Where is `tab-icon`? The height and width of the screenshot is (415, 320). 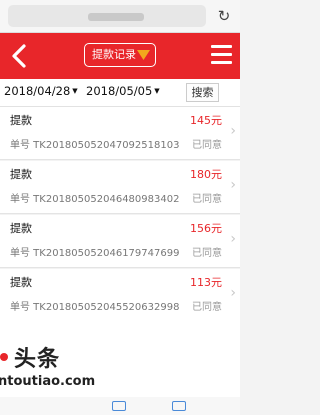
tab-icon is located at coordinates (119, 406).